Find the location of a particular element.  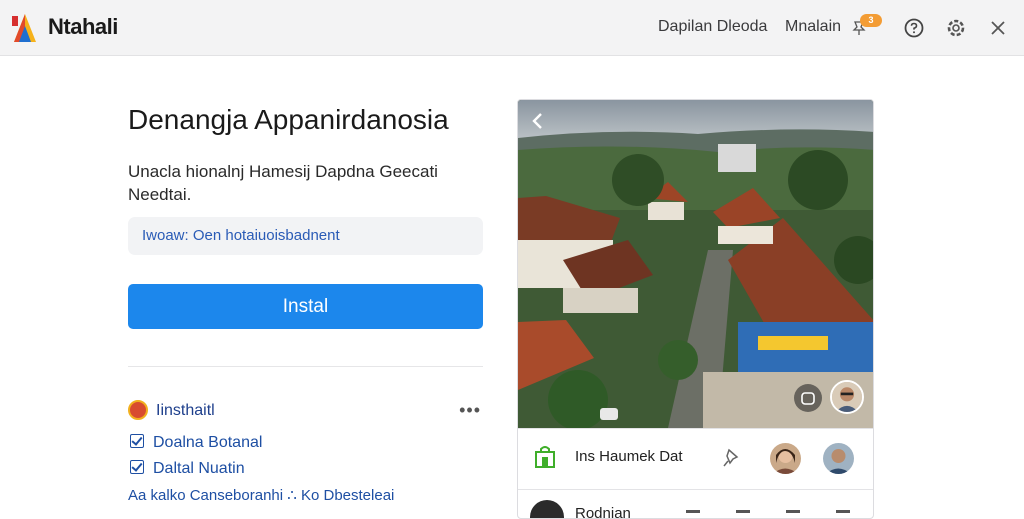

checkbox-item-1: Doalna Botanal is located at coordinates (196, 444).